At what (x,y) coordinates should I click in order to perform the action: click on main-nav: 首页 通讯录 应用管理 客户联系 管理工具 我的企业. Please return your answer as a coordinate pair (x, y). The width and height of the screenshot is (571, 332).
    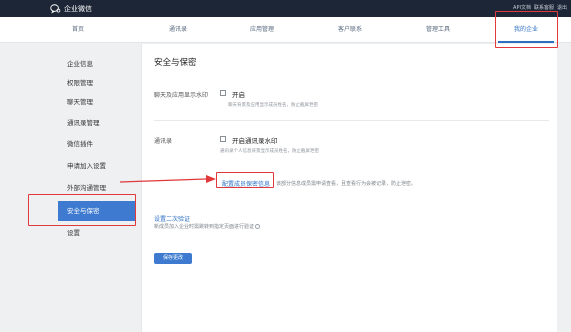
    Looking at the image, I should click on (285, 30).